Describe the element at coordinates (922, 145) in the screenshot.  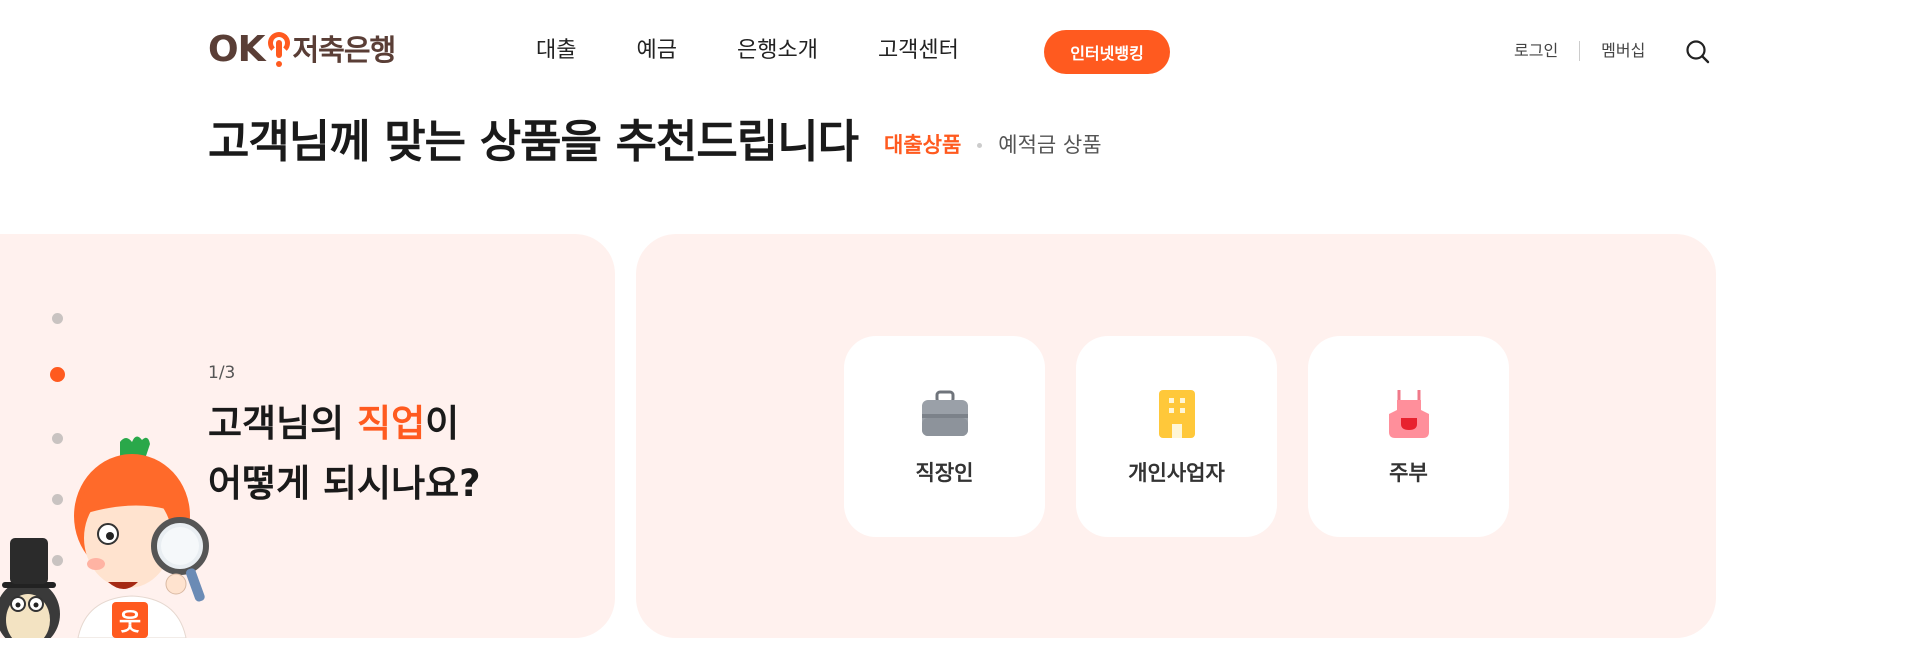
I see `tab-loan-products: 대출상품` at that location.